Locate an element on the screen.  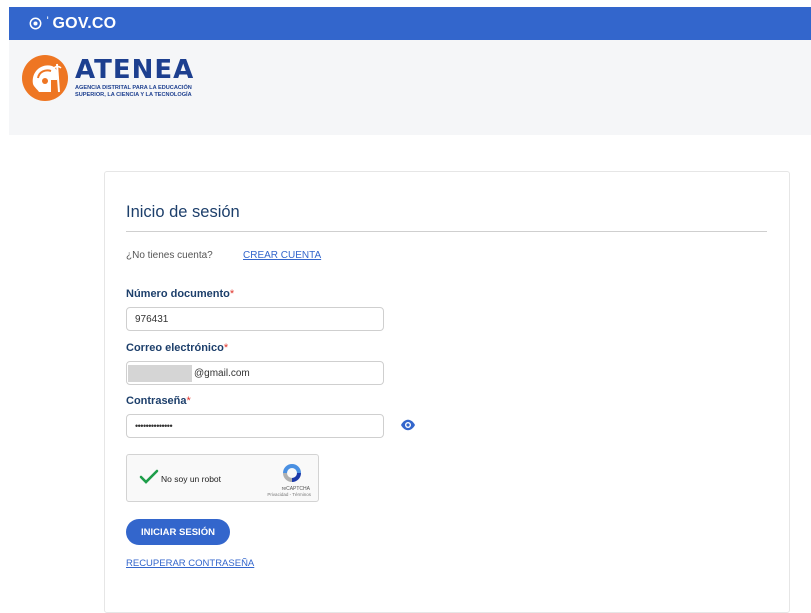
email-label: Correo electrónico* is located at coordinates (177, 348).